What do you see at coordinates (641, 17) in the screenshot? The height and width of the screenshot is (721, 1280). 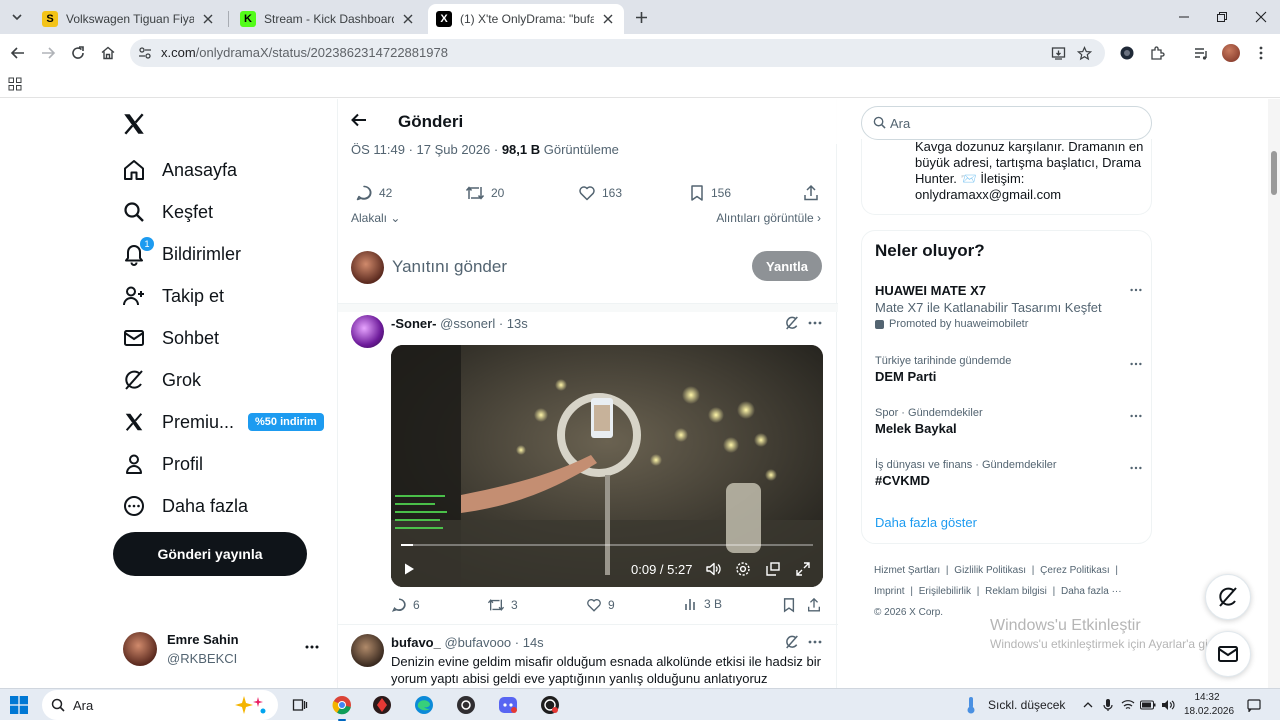 I see `new-tab-button` at bounding box center [641, 17].